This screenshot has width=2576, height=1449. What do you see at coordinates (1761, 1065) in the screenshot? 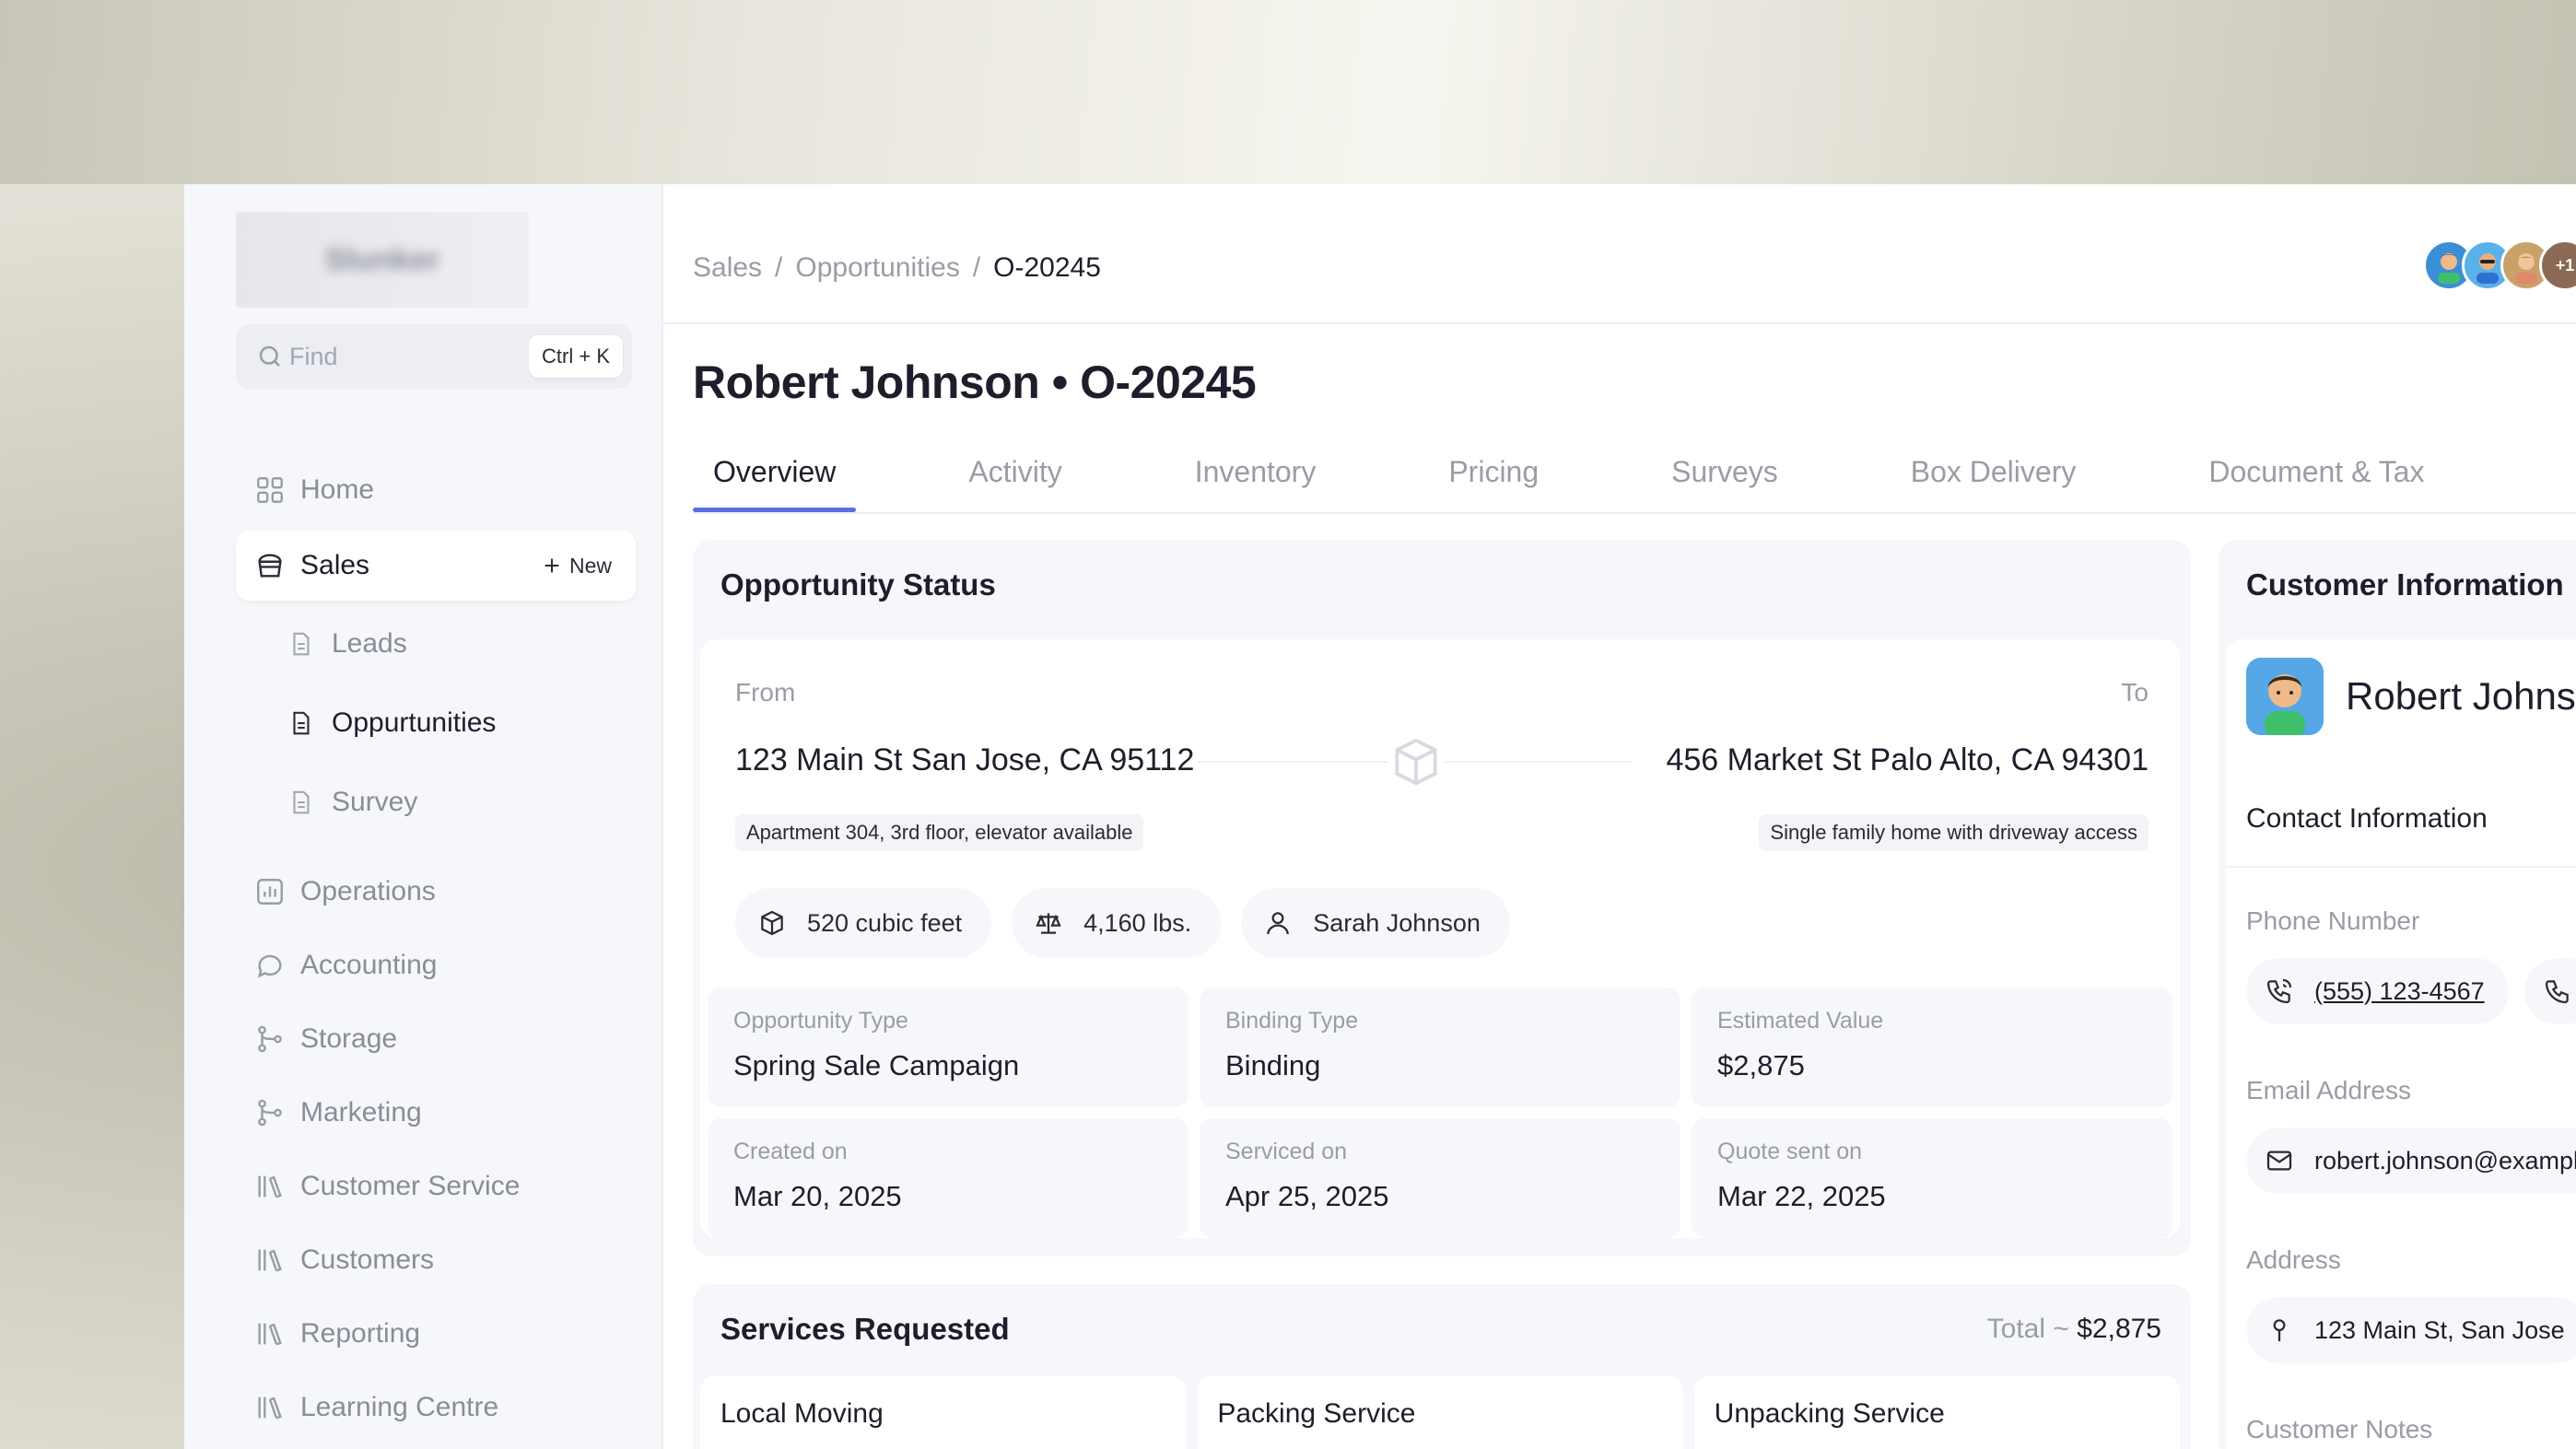
I see `detail-value: $2,875` at bounding box center [1761, 1065].